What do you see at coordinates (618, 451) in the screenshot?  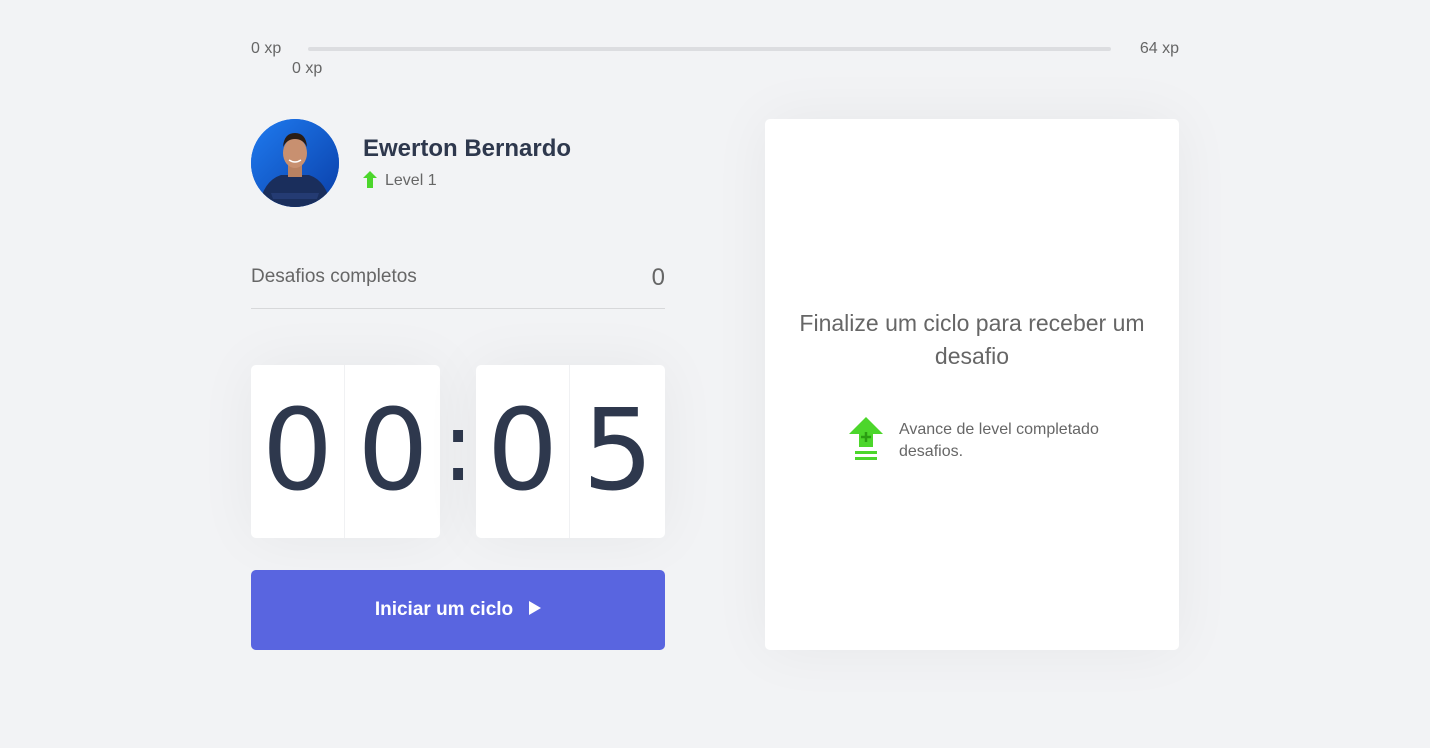 I see `second-digit-units: 5` at bounding box center [618, 451].